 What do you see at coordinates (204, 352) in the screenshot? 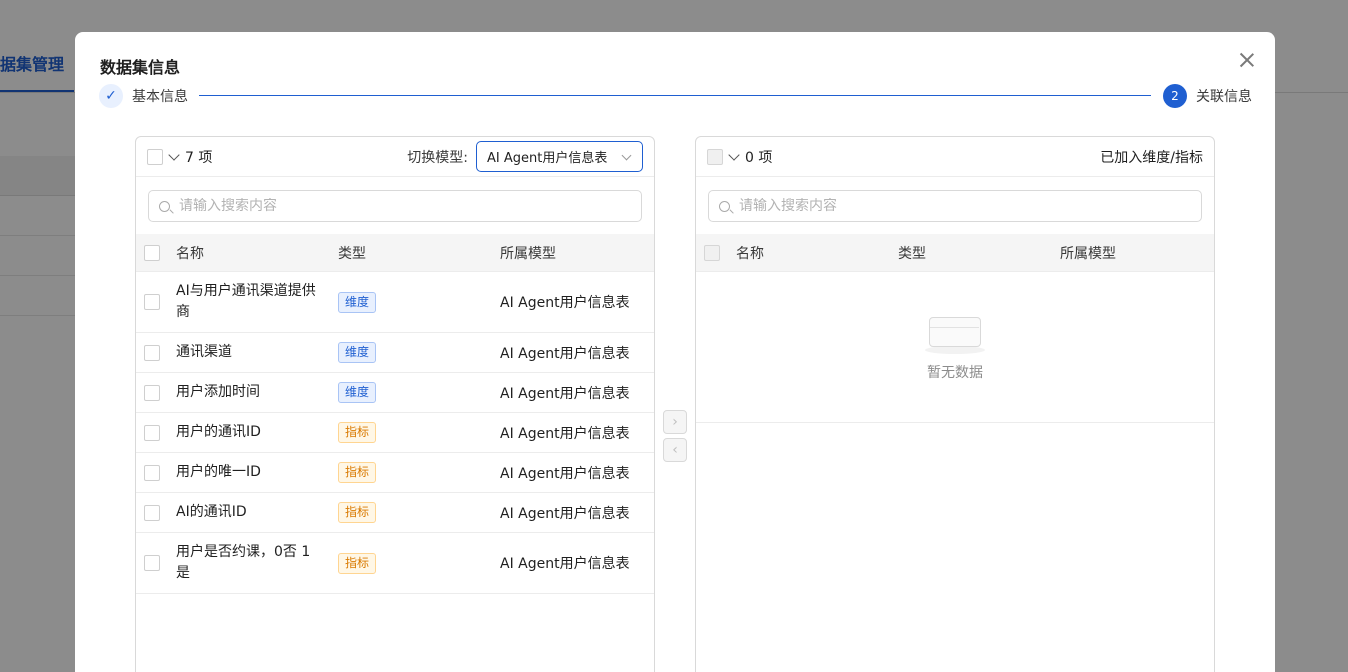
I see `row-name: 通讯渠道` at bounding box center [204, 352].